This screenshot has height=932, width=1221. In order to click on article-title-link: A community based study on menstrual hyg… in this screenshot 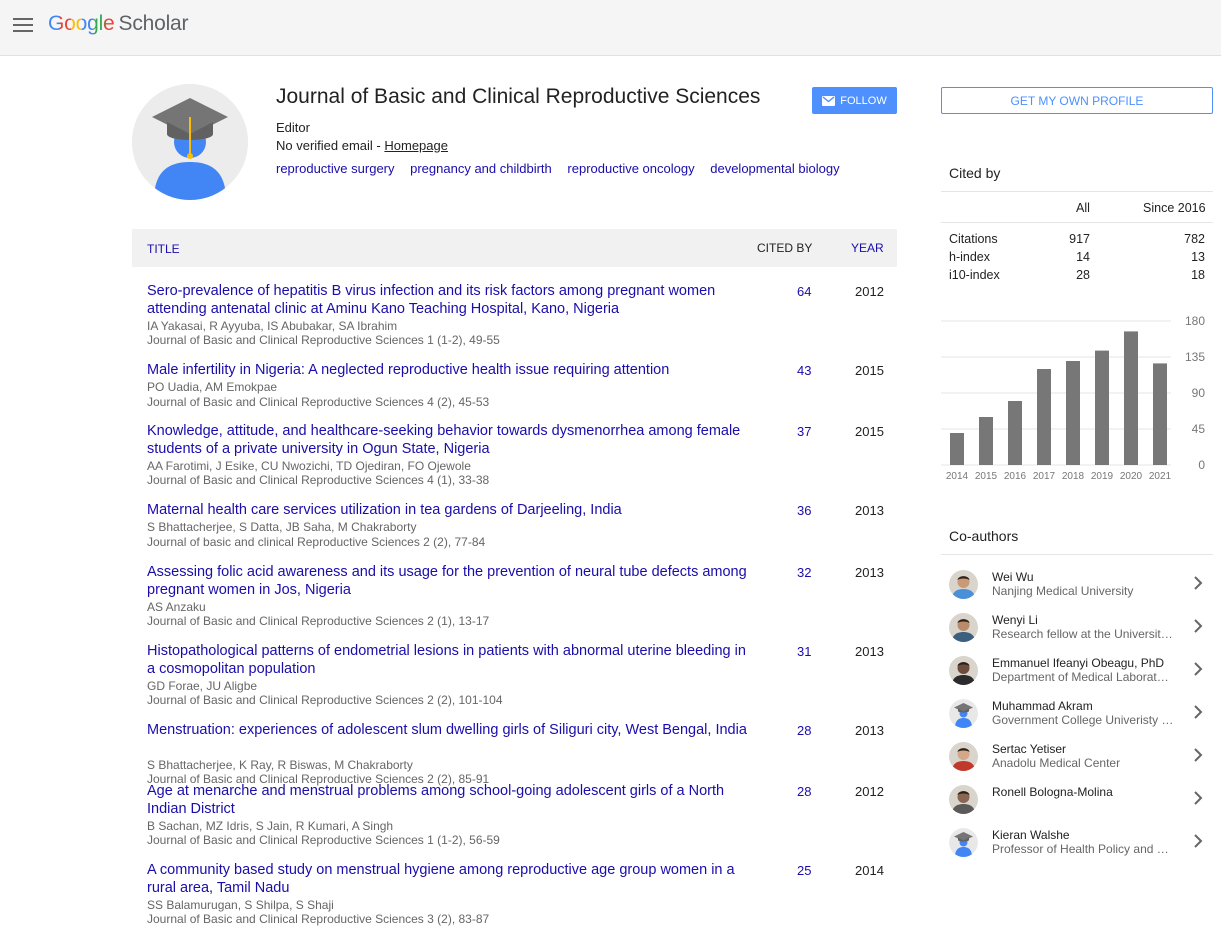, I will do `click(447, 879)`.